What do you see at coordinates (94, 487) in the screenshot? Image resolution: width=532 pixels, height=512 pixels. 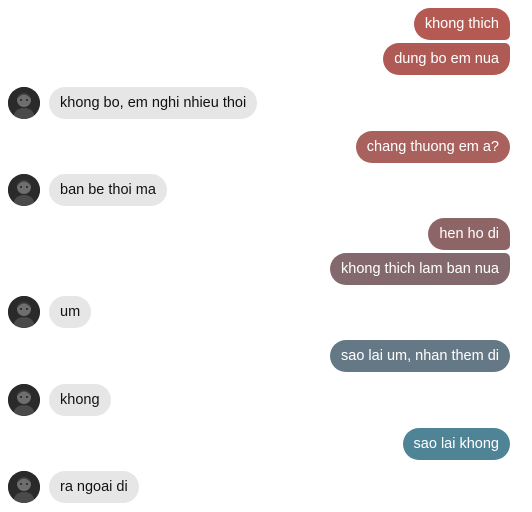 I see `received-message-bubble: ra ngoai di` at bounding box center [94, 487].